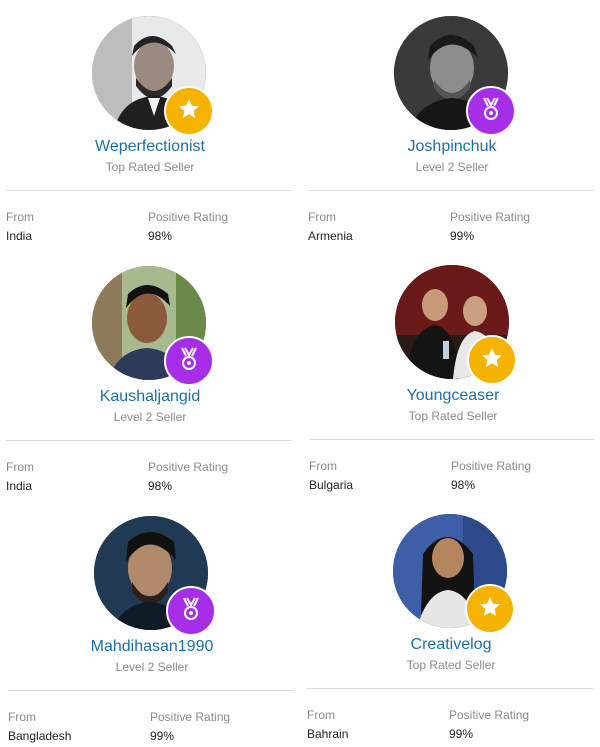 The width and height of the screenshot is (600, 747). Describe the element at coordinates (451, 645) in the screenshot. I see `seller-name: Creativelog` at that location.